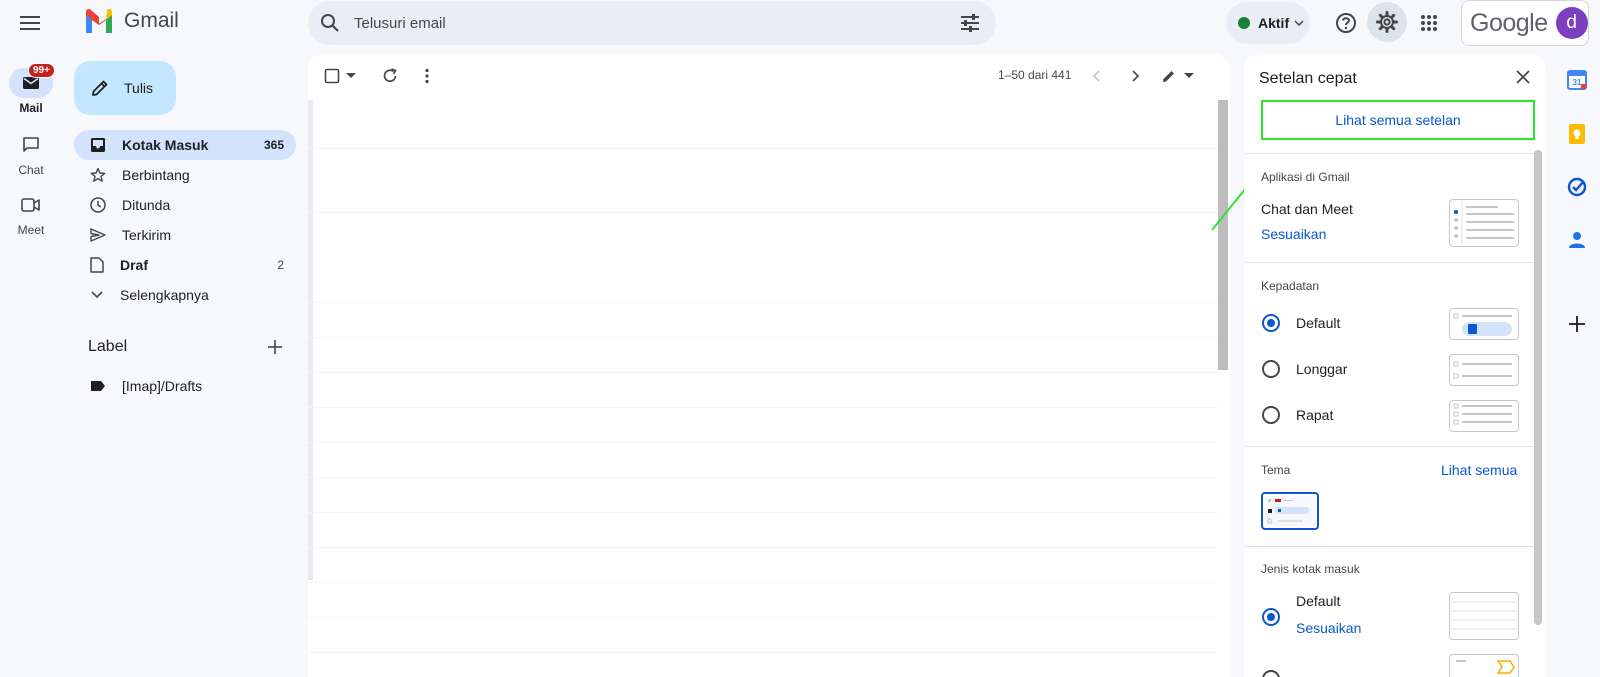 The image size is (1600, 677). Describe the element at coordinates (185, 235) in the screenshot. I see `nav-item-sent: Terkirim` at that location.